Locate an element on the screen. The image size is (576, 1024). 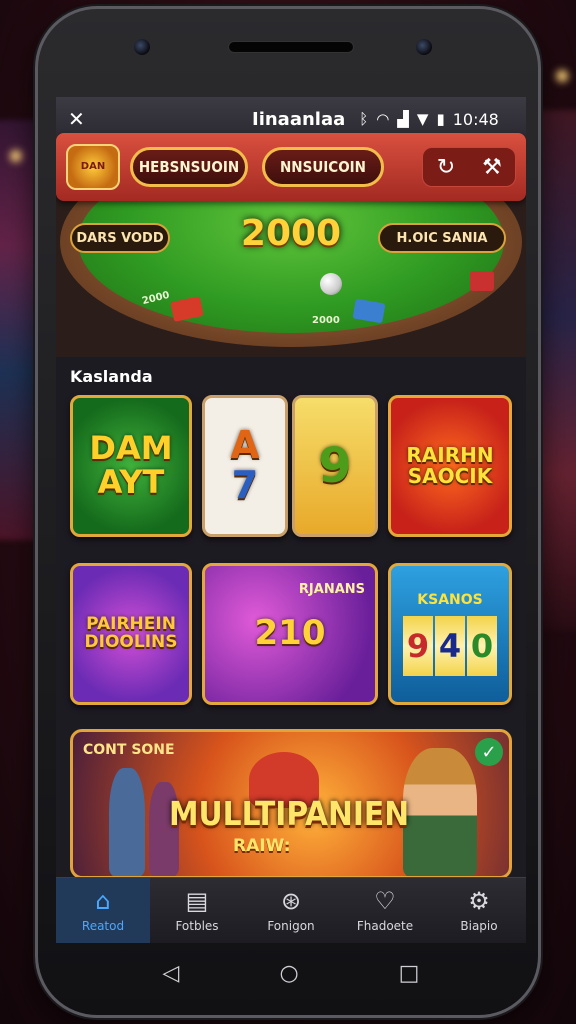
game-tile: DAM AYT is located at coordinates (131, 466).